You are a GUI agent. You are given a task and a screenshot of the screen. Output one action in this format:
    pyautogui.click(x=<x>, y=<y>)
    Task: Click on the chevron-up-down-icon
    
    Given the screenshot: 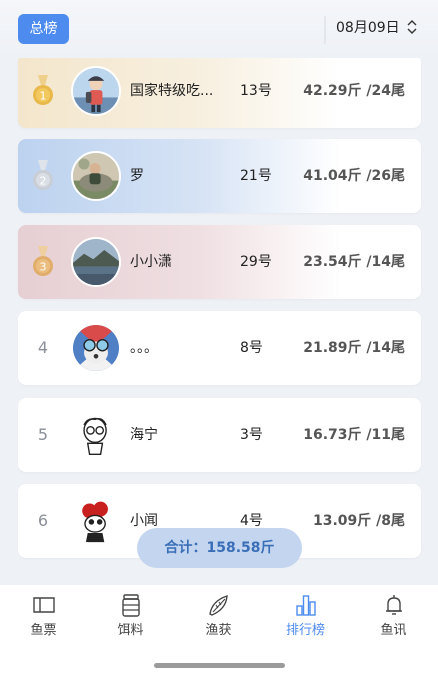 What is the action you would take?
    pyautogui.click(x=412, y=27)
    